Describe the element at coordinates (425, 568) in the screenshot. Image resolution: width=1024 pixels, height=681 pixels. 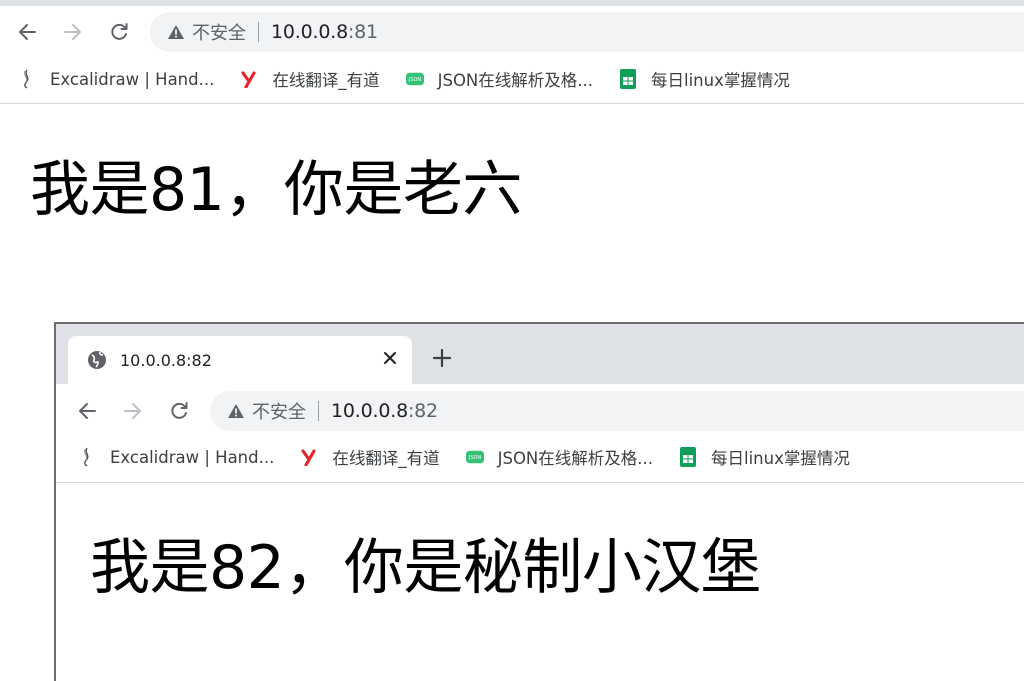
I see `page-heading-82: 我是82，你是秘制小汉堡` at that location.